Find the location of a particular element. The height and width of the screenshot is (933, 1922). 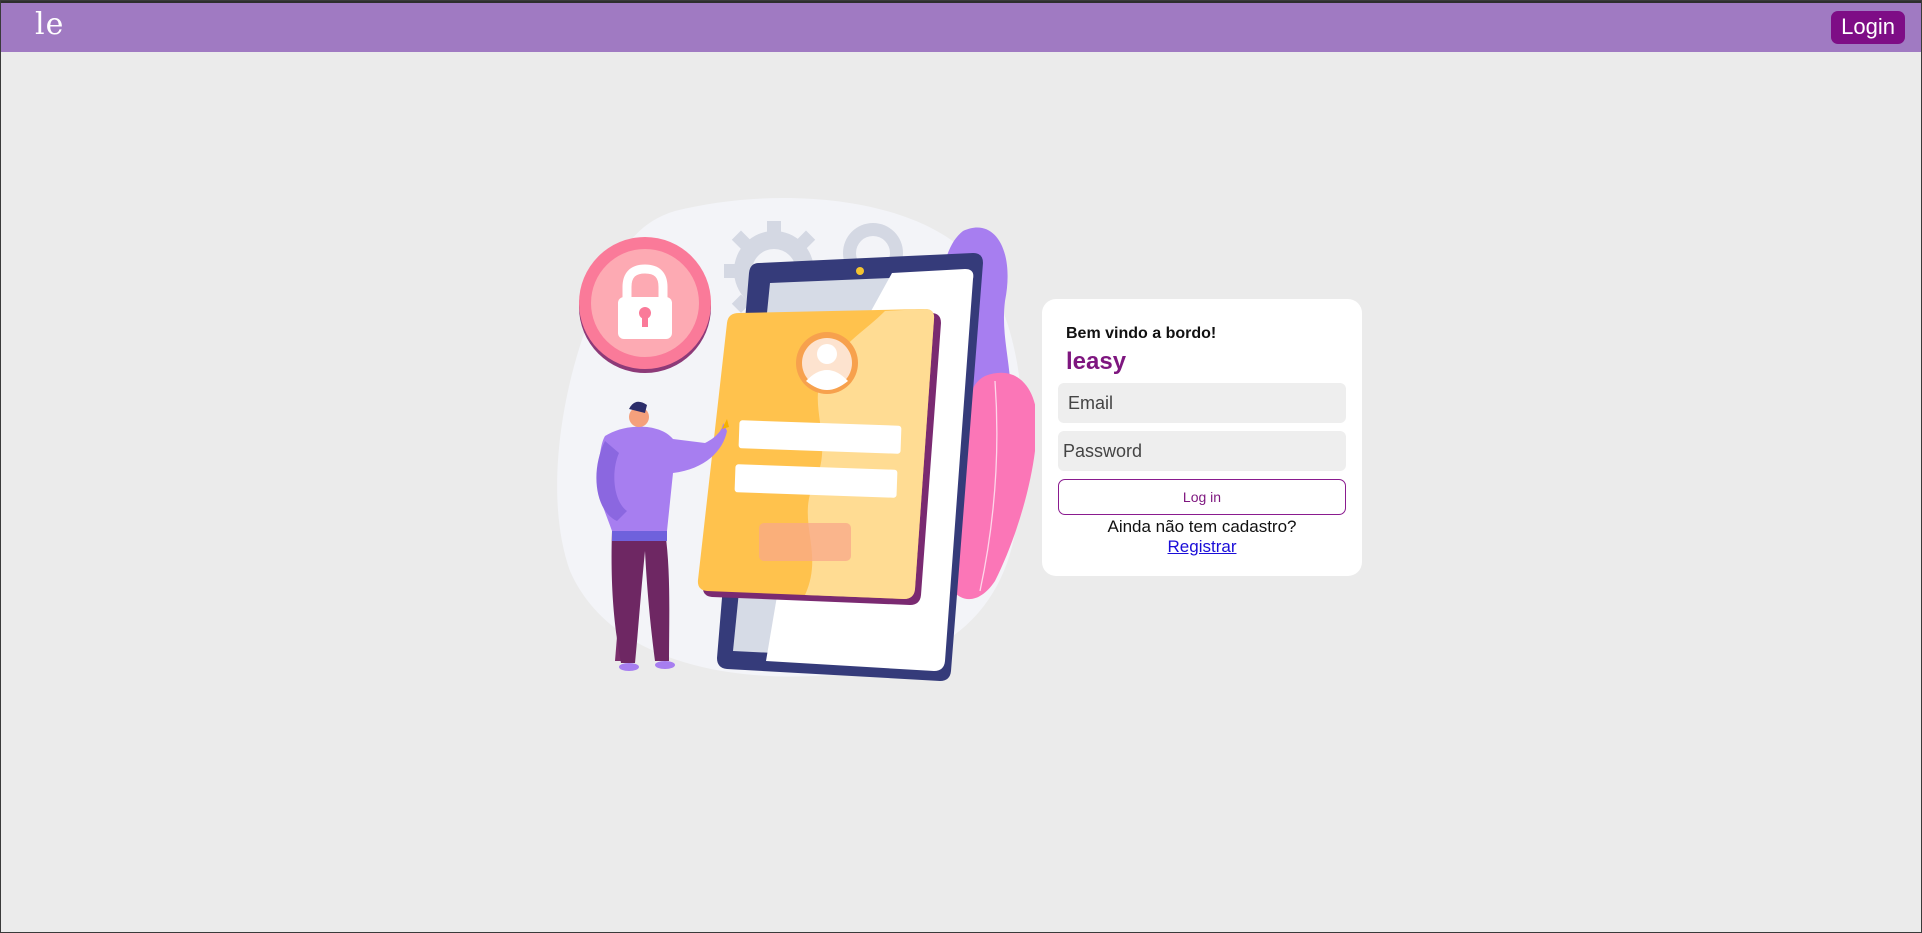

login-illustration is located at coordinates (796, 436).